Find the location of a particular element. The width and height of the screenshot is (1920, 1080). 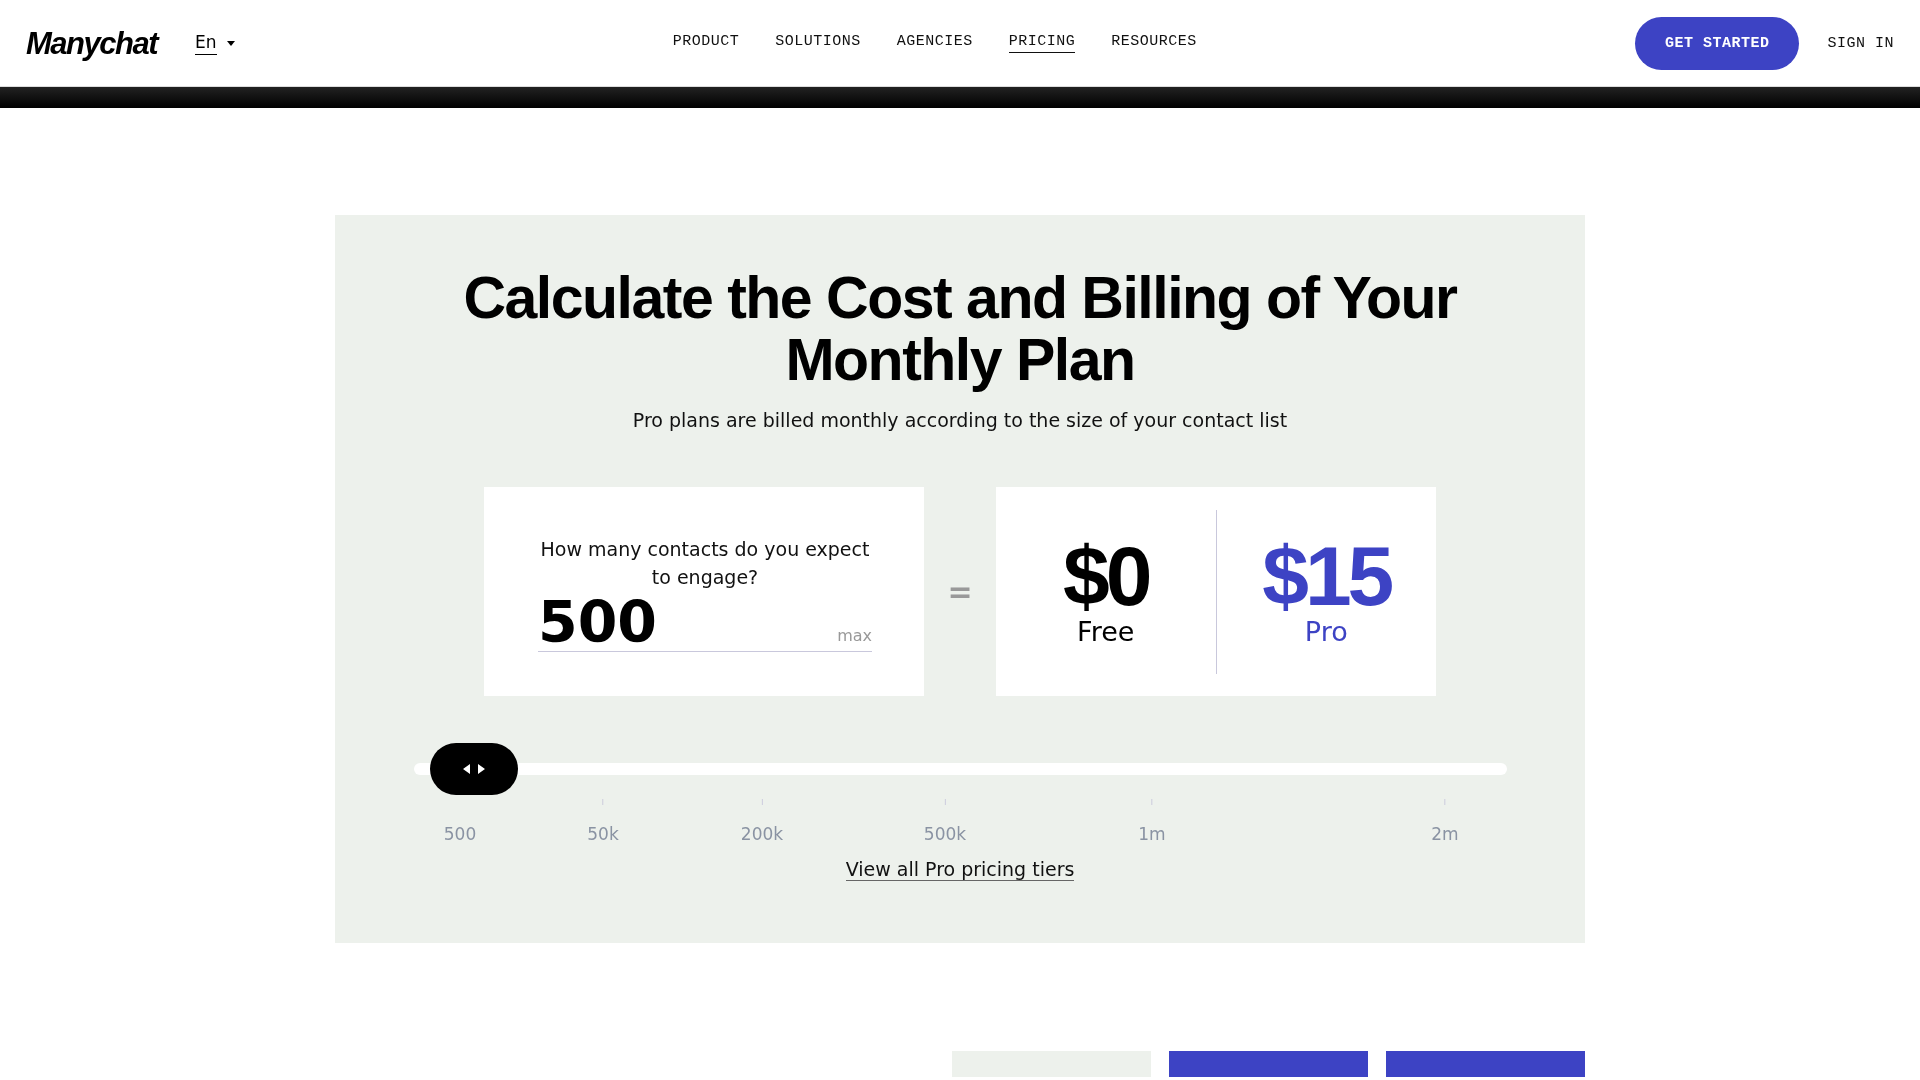

nav-link: SOLUTIONS is located at coordinates (818, 43).